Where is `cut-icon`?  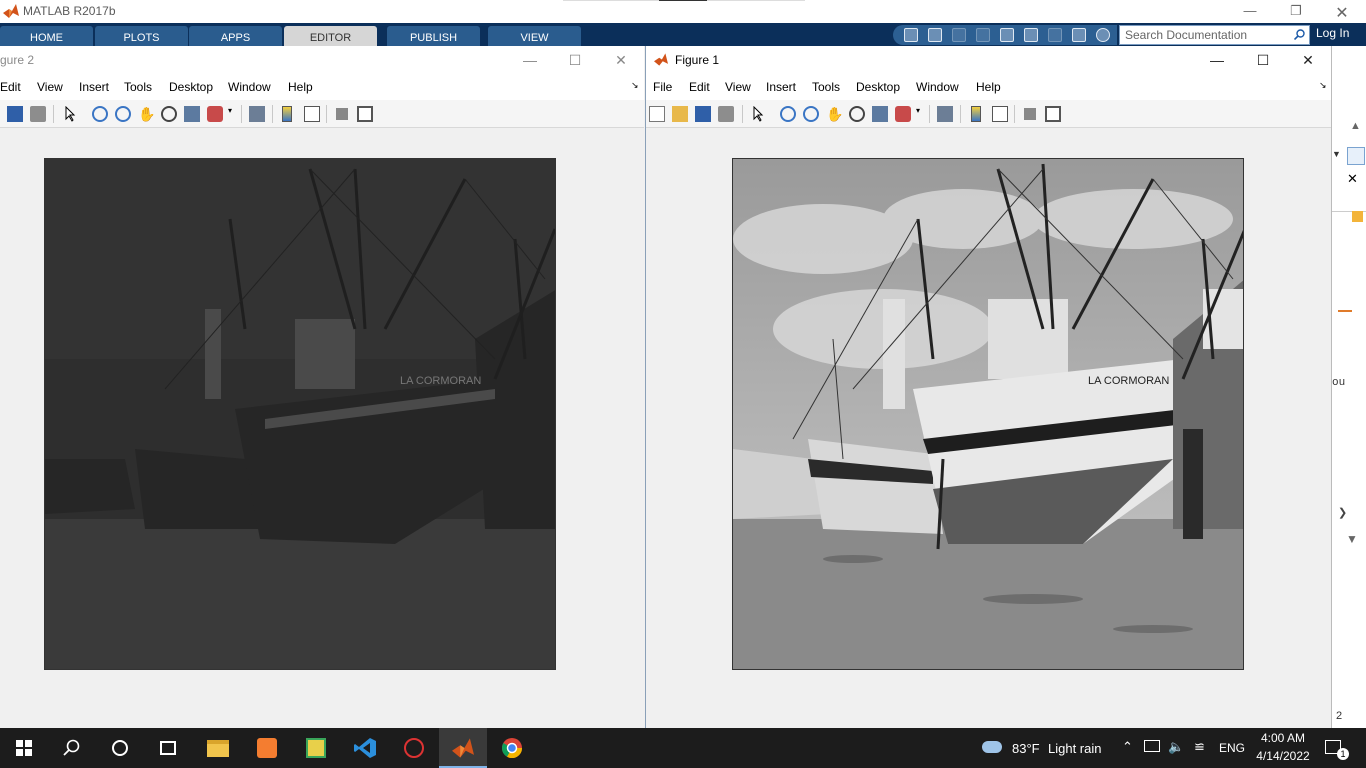 cut-icon is located at coordinates (959, 35).